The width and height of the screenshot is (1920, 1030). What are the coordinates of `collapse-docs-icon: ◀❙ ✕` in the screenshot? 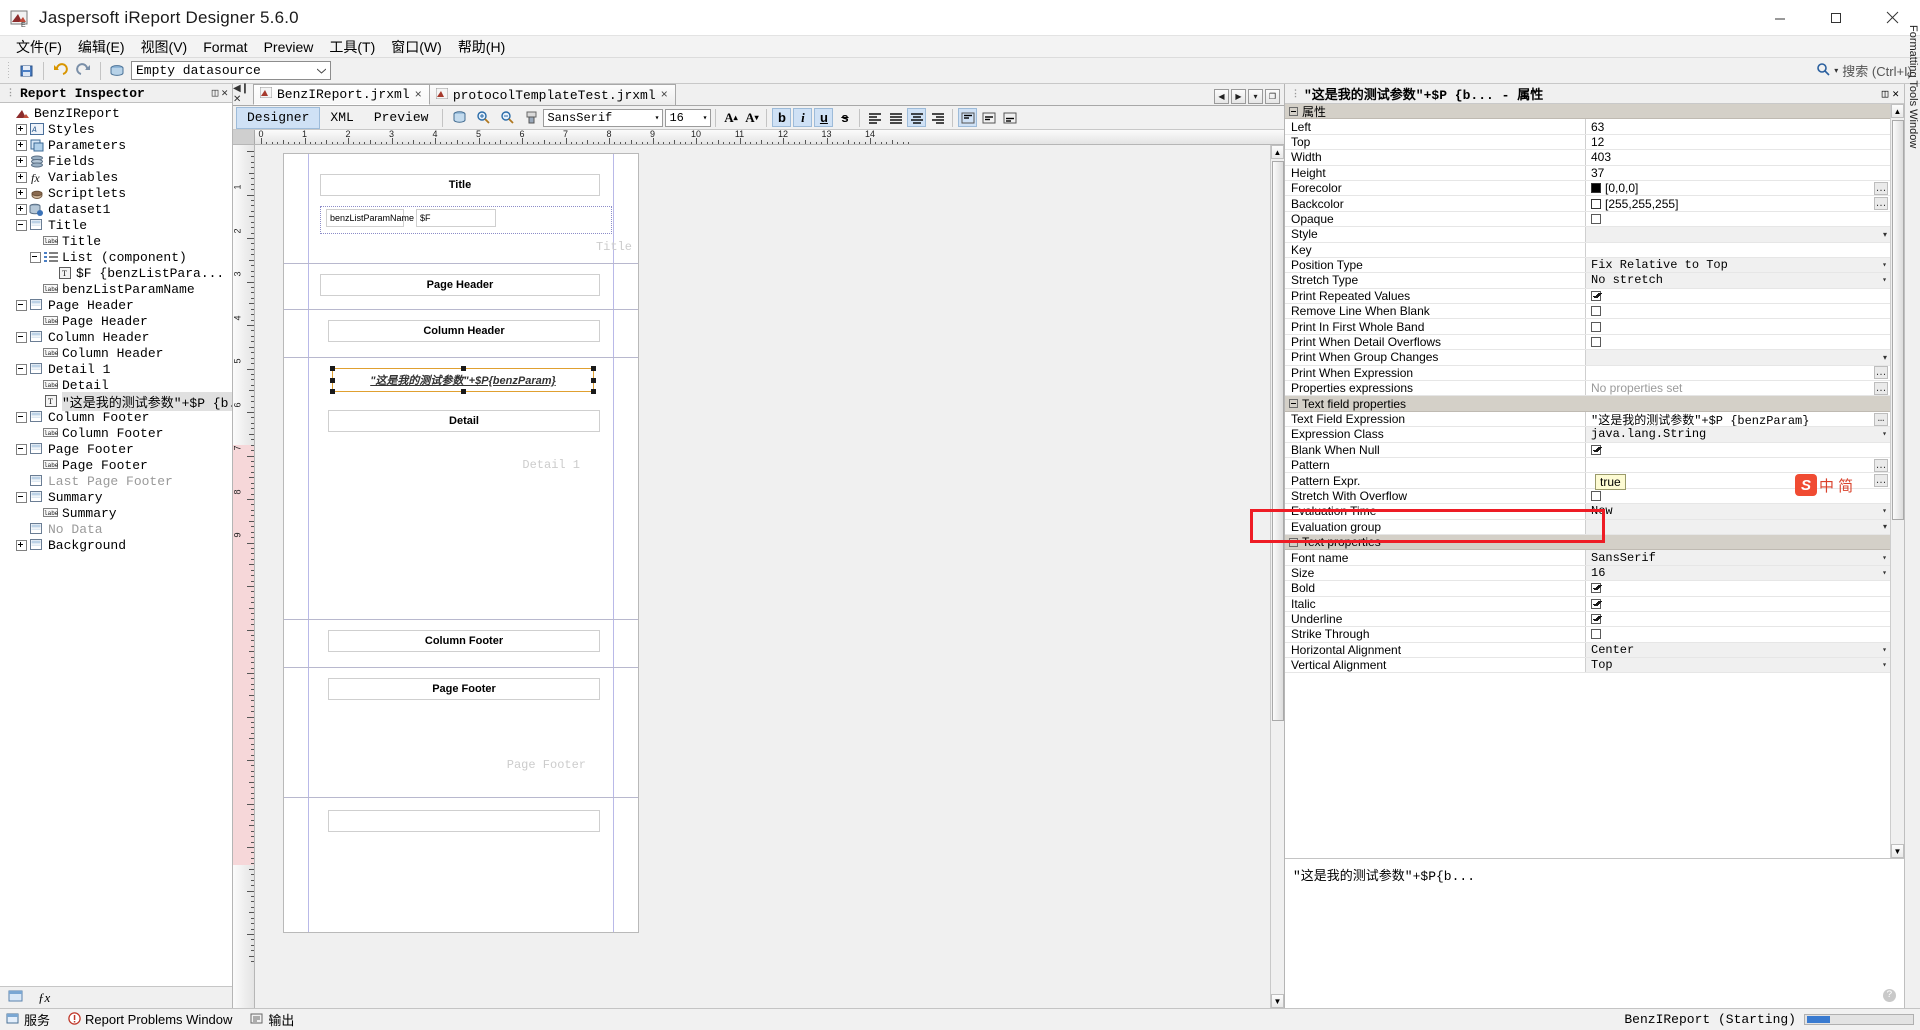 It's located at (243, 94).